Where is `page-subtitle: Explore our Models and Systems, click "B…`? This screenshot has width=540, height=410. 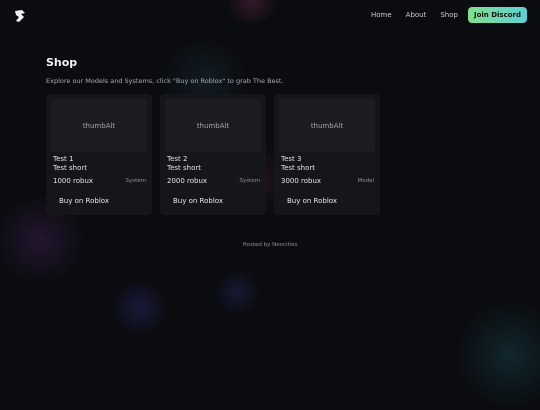 page-subtitle: Explore our Models and Systems, click "B… is located at coordinates (165, 81).